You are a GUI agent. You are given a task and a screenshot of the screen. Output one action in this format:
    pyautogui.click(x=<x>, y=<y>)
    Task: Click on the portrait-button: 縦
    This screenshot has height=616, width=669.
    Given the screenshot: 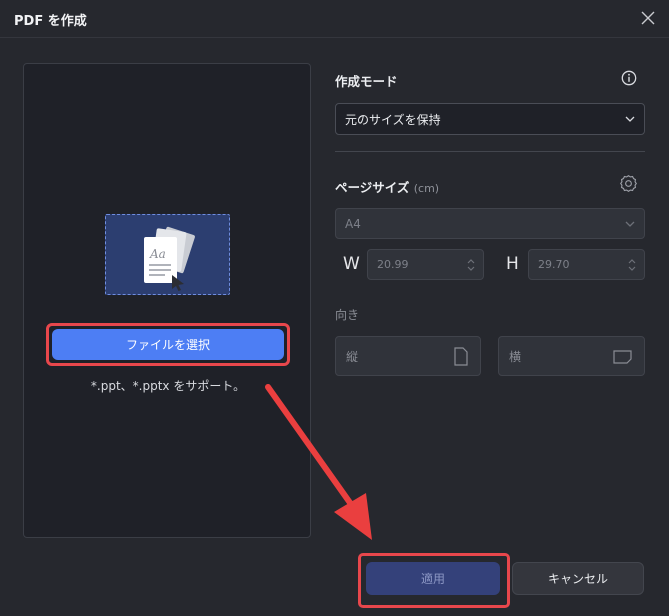 What is the action you would take?
    pyautogui.click(x=408, y=356)
    